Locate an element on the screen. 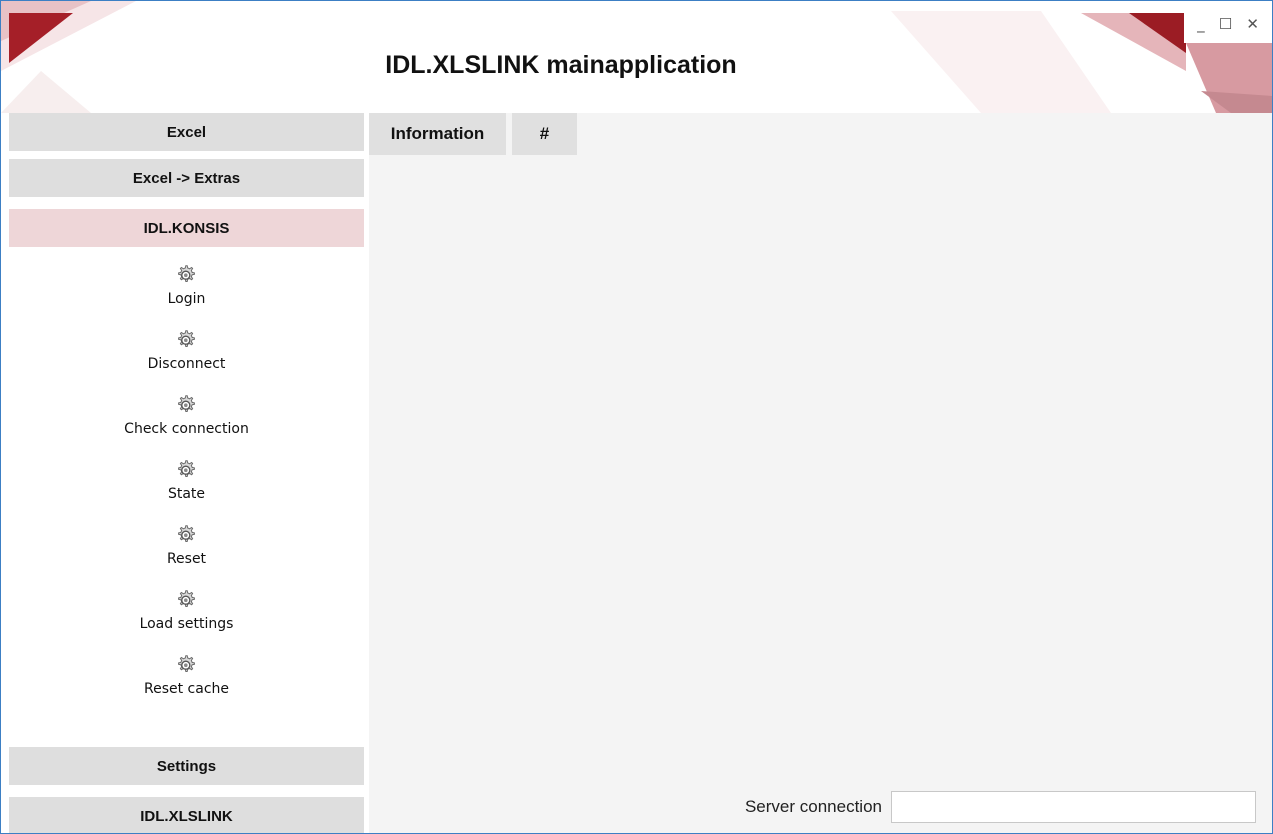 The width and height of the screenshot is (1273, 834). disconnect-tool: Disconnect is located at coordinates (186, 360).